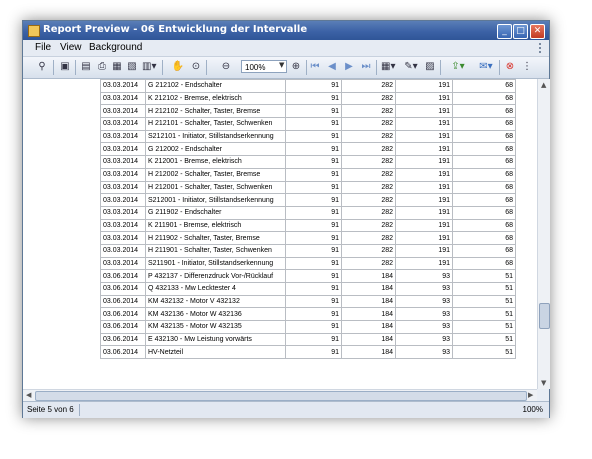  I want to click on table-row: 03.06.2014 HV-Netzteil 91 184 93 51, so click(308, 352).